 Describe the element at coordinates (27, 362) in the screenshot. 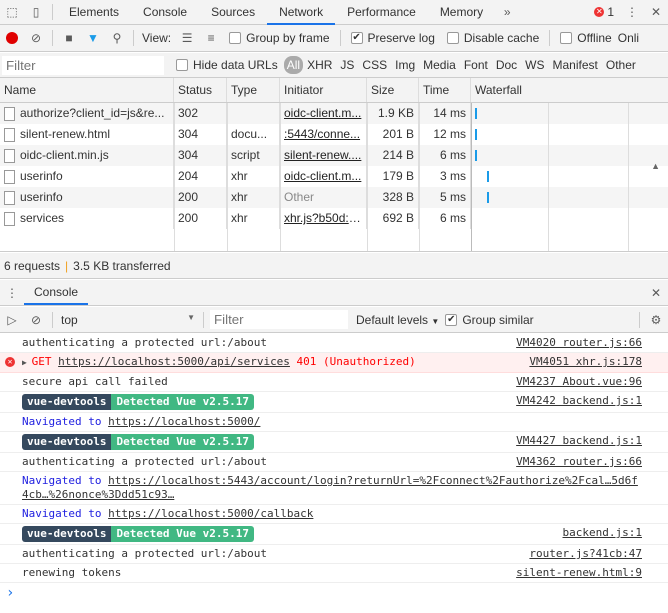

I see `expand-triangle-icon: ▶` at that location.